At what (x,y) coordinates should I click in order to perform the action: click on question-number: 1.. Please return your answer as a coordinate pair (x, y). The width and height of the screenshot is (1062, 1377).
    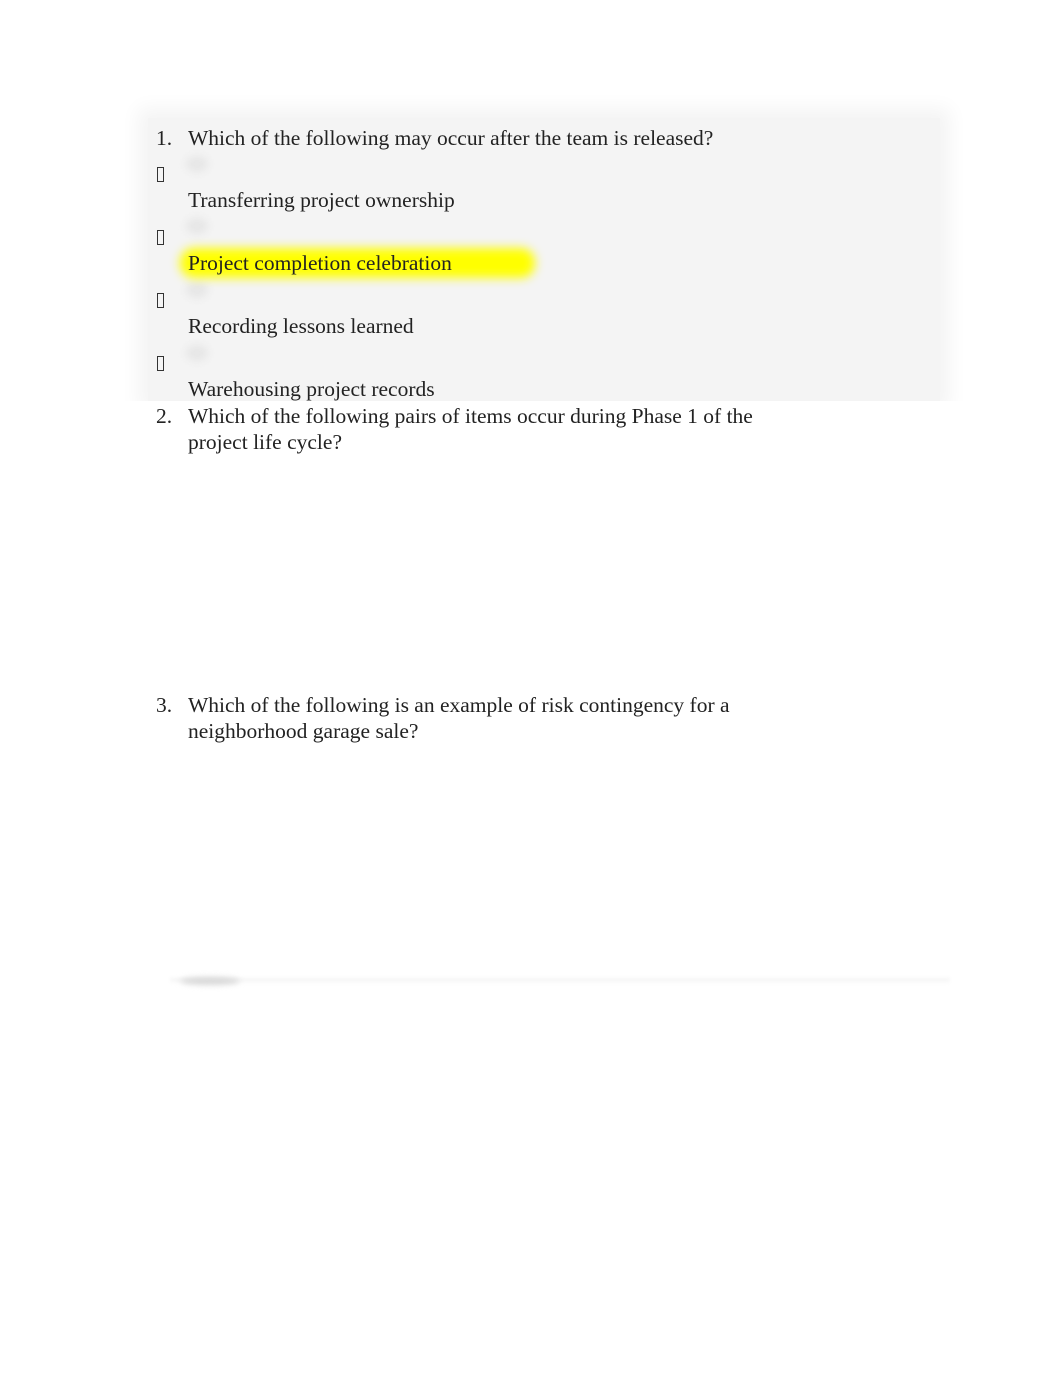
    Looking at the image, I should click on (164, 138).